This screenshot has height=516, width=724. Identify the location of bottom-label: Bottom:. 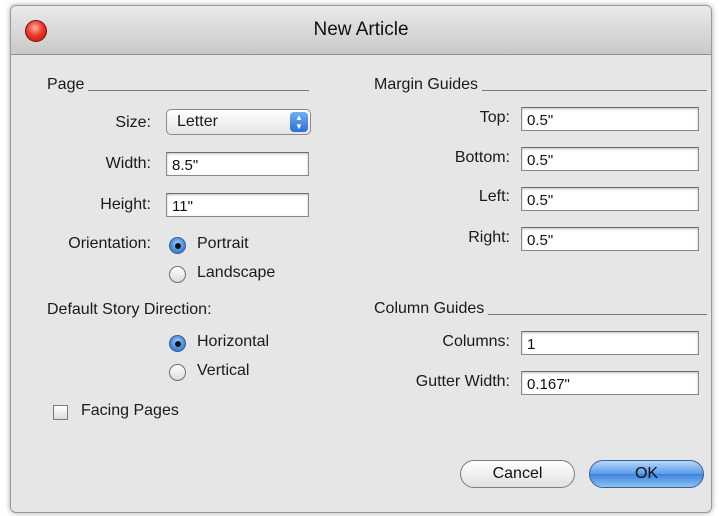
(482, 157).